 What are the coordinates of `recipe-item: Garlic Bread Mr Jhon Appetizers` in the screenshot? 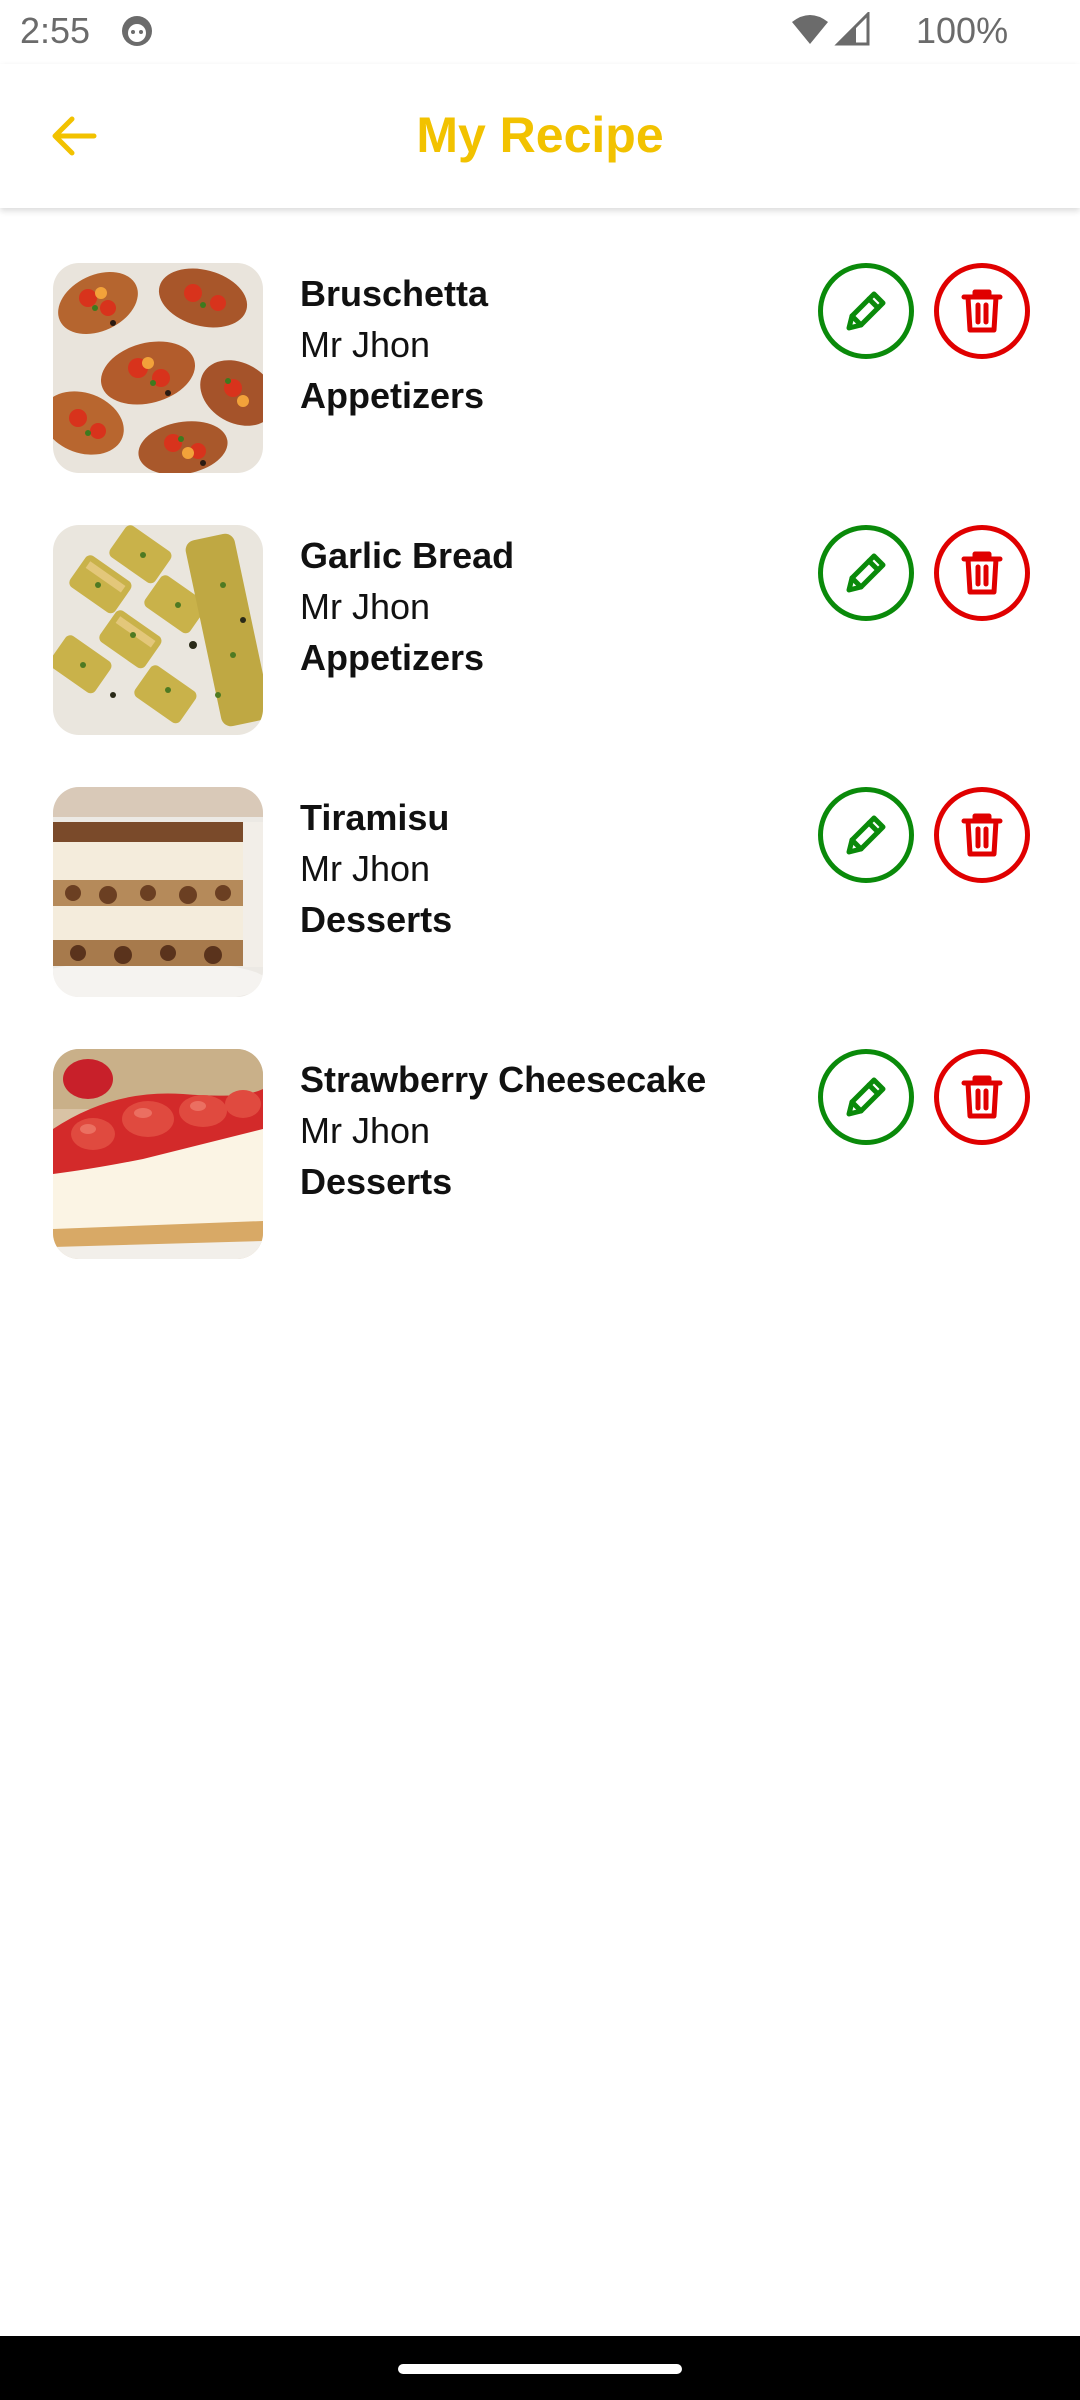 It's located at (540, 623).